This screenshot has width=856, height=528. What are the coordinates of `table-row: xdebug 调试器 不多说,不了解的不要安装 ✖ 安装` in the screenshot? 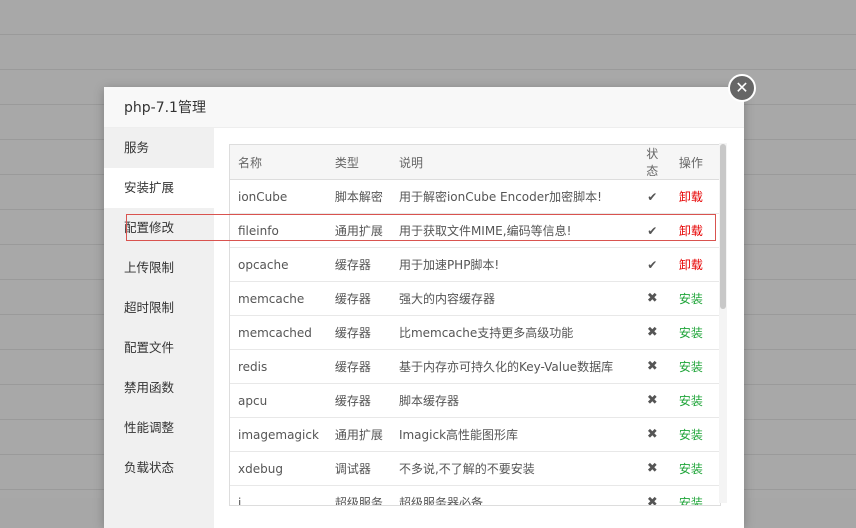 It's located at (475, 468).